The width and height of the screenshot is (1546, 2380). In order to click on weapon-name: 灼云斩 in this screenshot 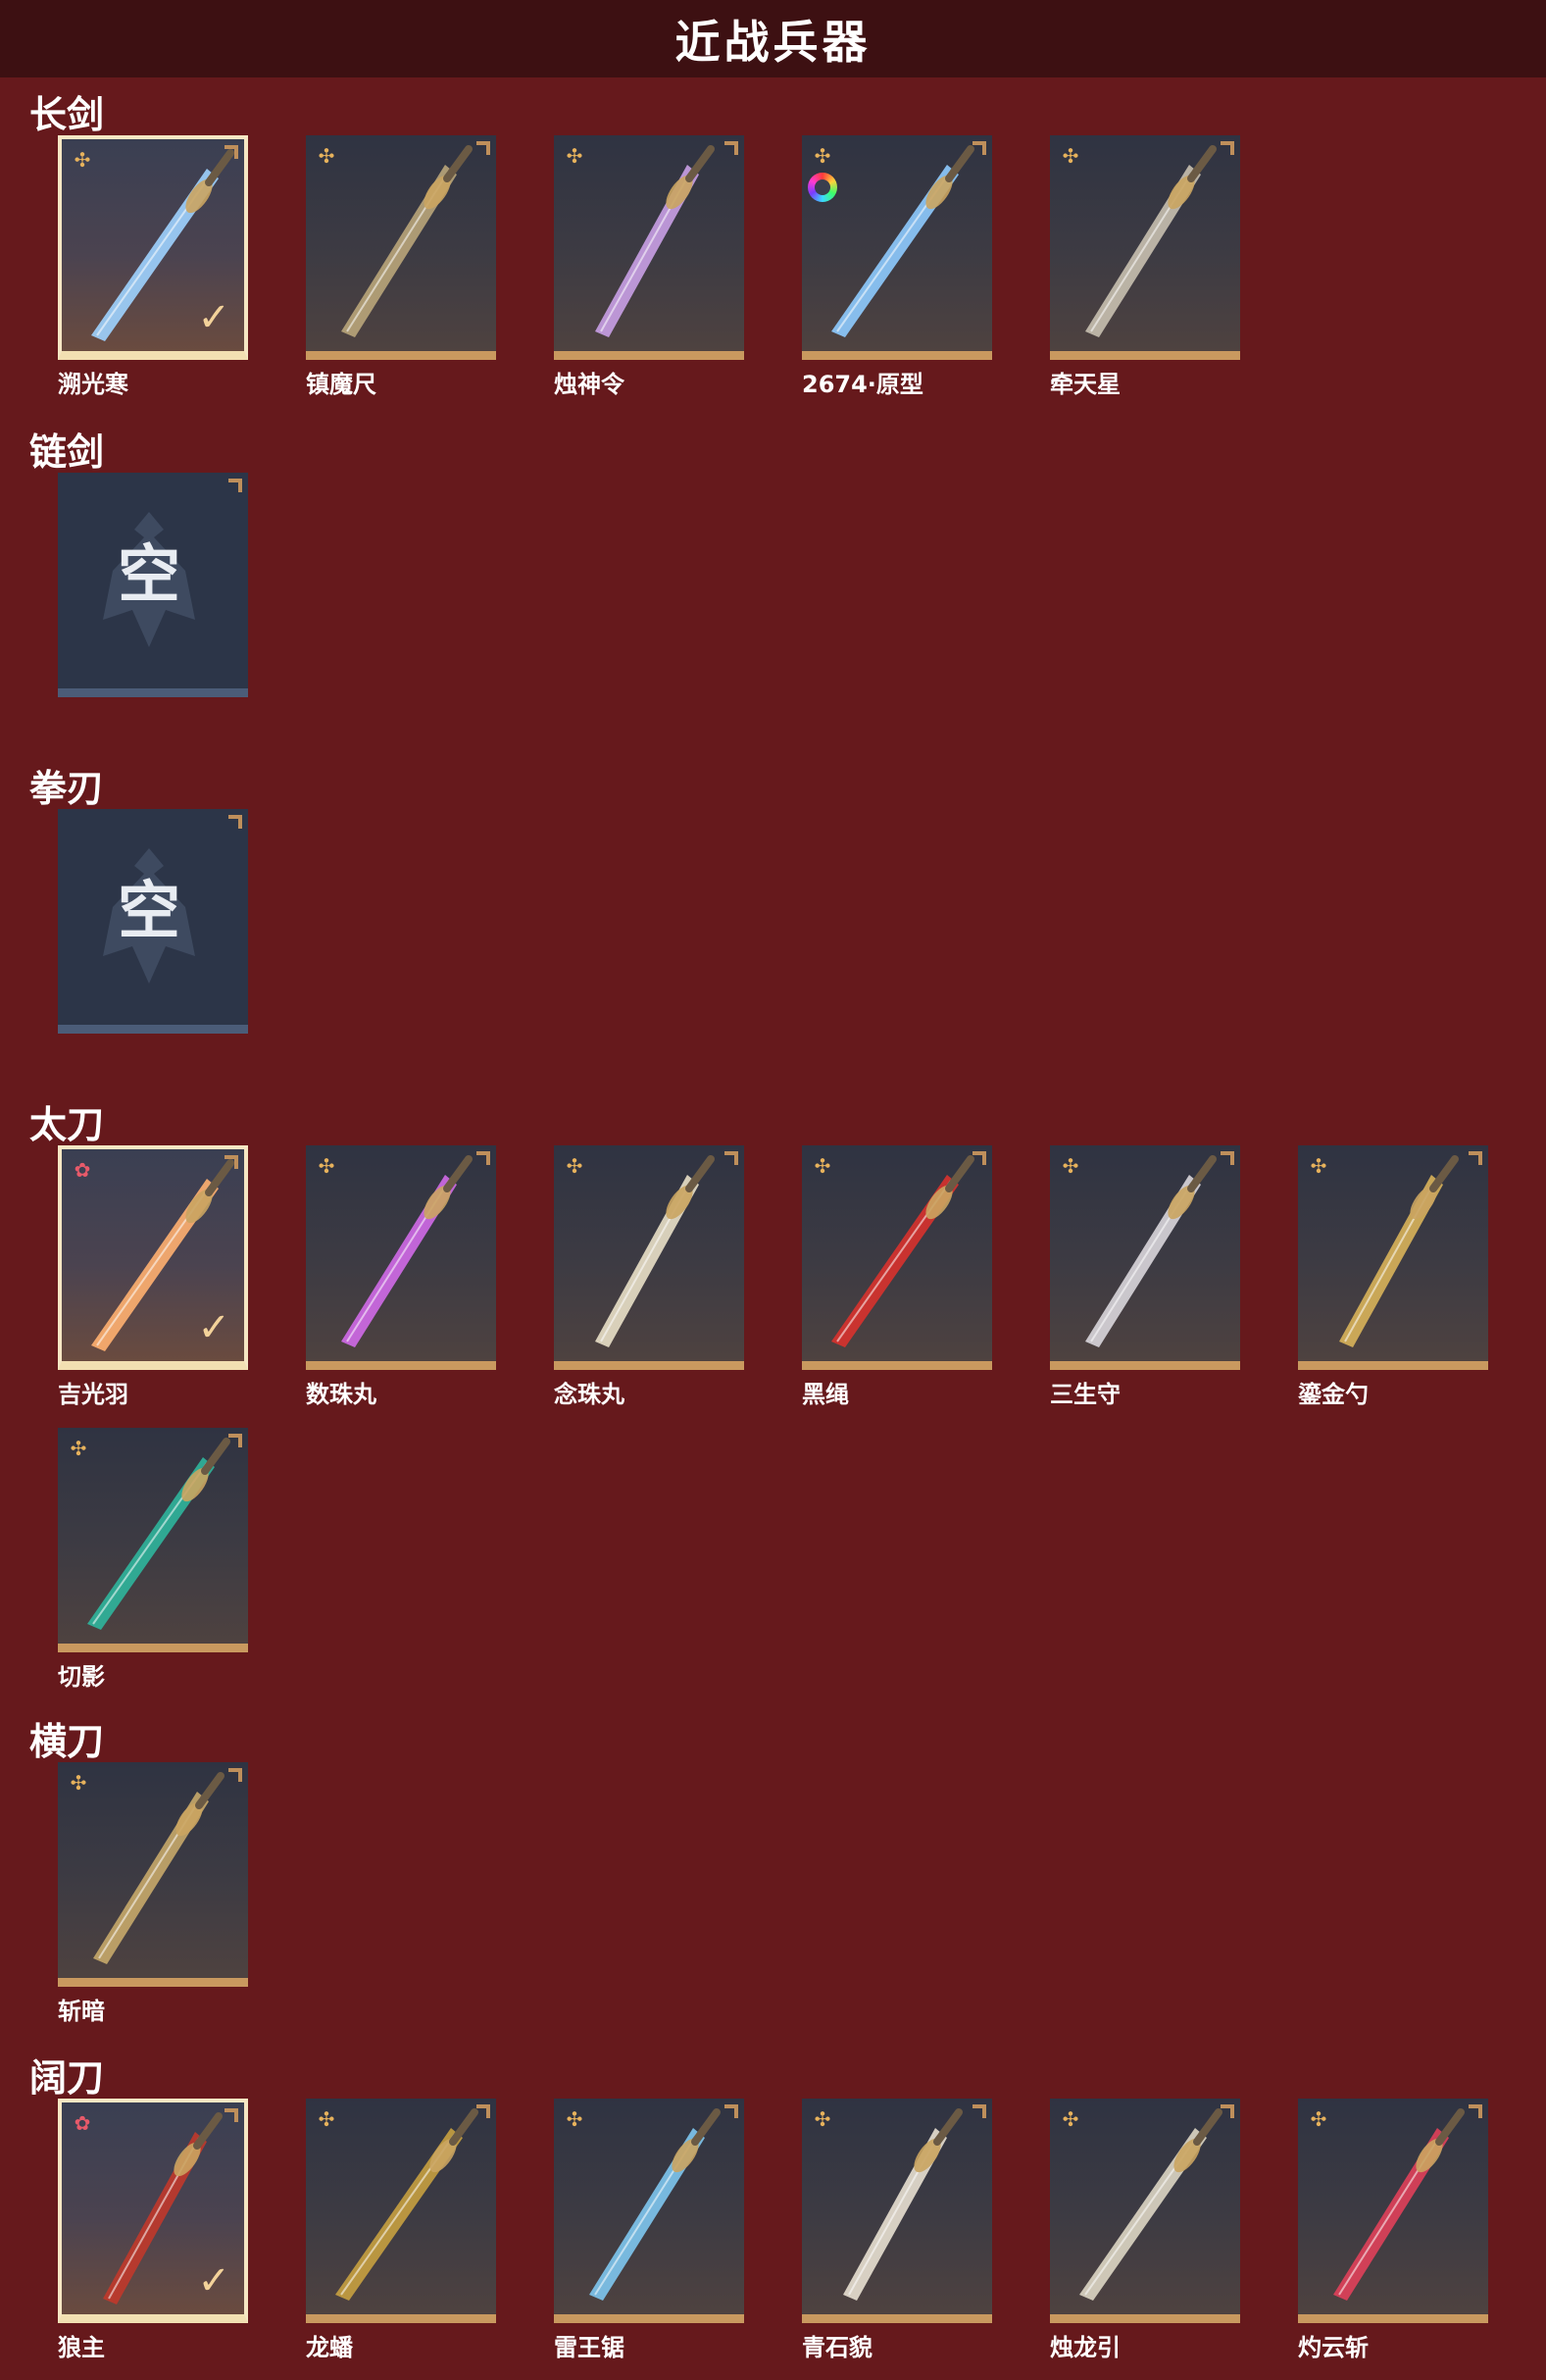, I will do `click(1334, 2347)`.